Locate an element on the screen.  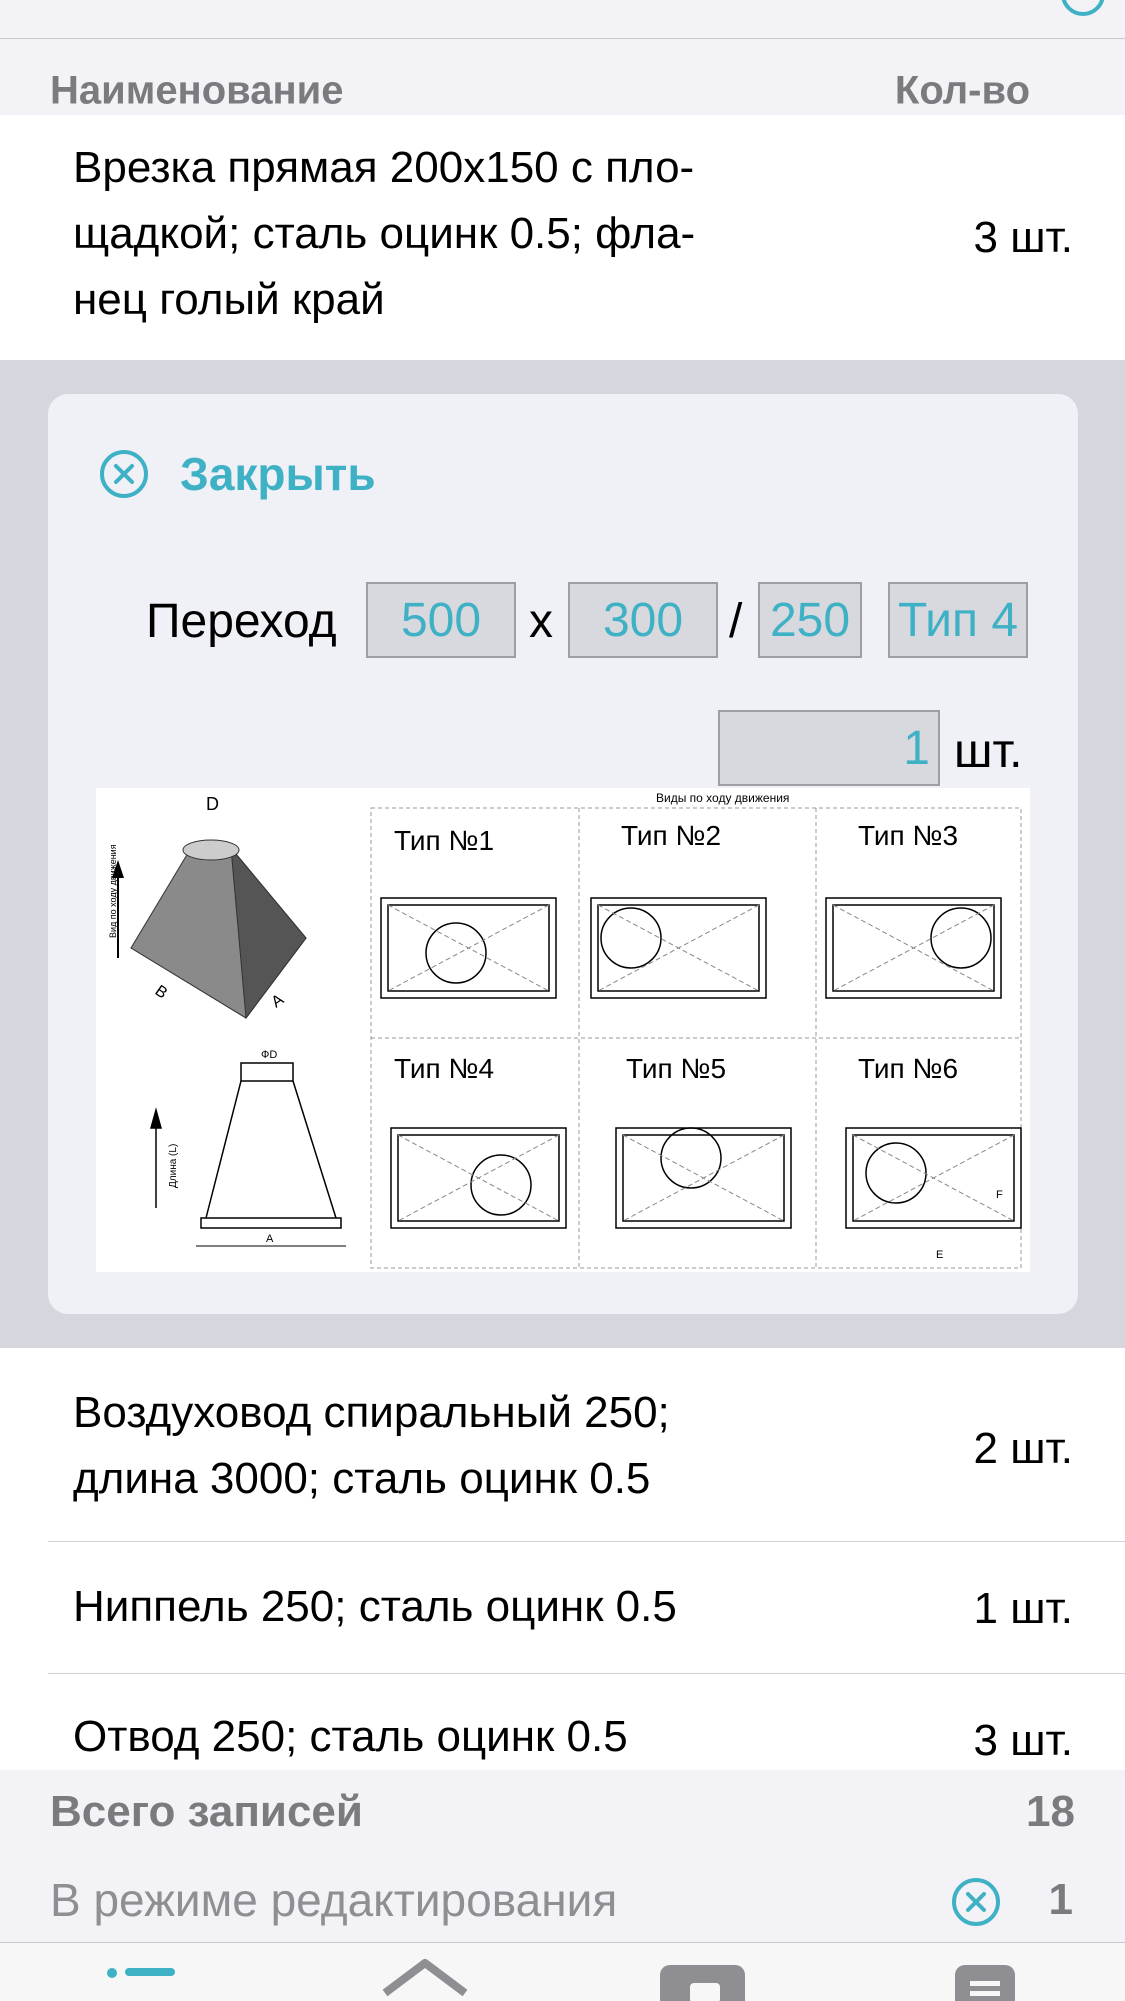
iso-view: D B A is located at coordinates (209, 907).